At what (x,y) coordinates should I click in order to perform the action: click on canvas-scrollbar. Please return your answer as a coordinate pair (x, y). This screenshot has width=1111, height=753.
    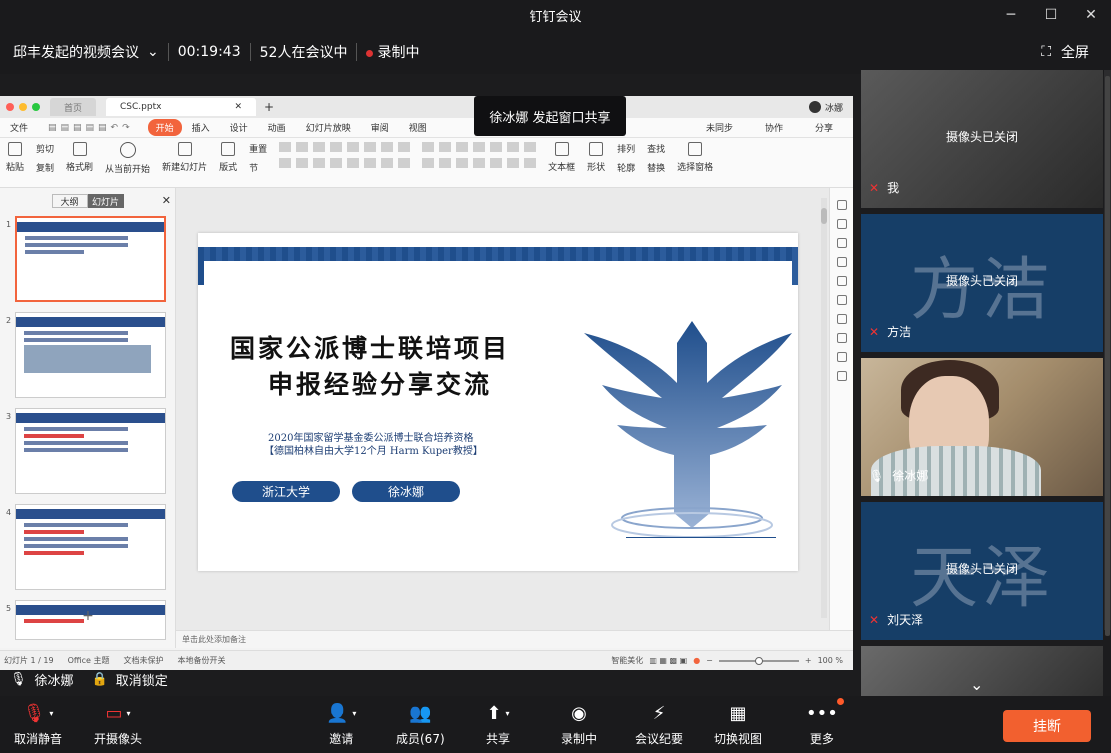
    Looking at the image, I should click on (824, 408).